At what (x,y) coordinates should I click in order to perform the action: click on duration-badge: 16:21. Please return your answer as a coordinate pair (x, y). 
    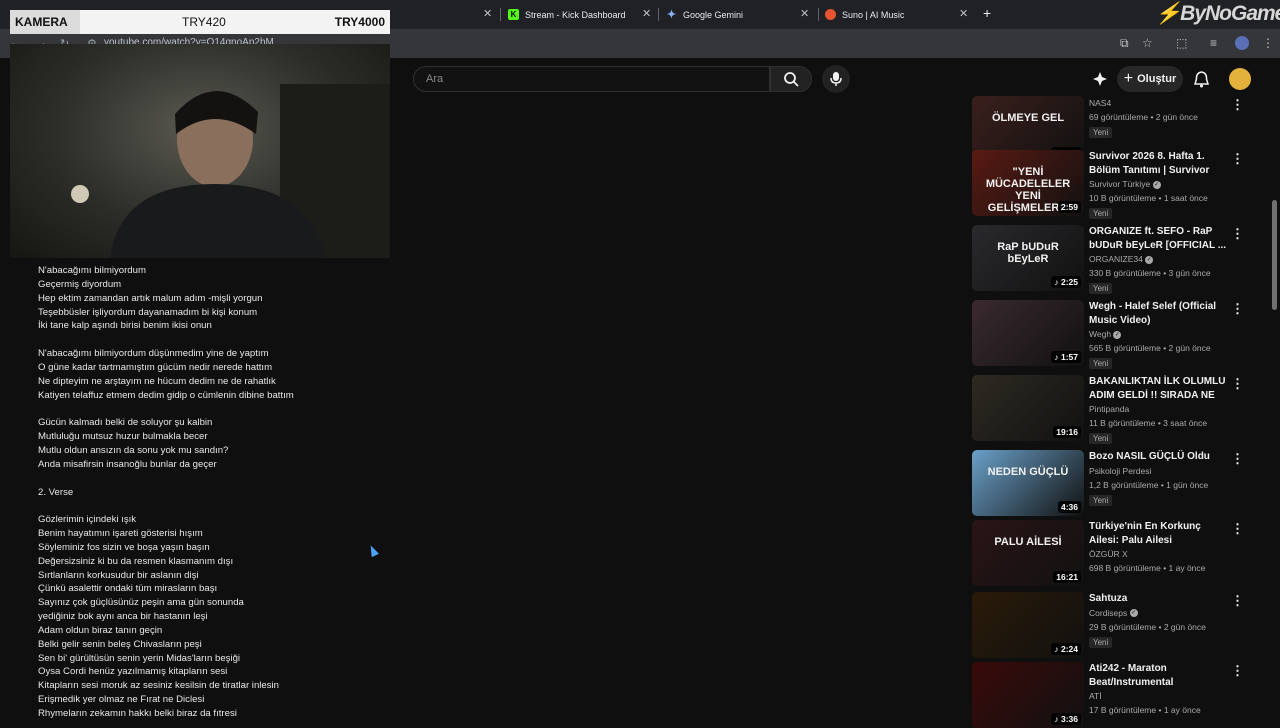
    Looking at the image, I should click on (1067, 577).